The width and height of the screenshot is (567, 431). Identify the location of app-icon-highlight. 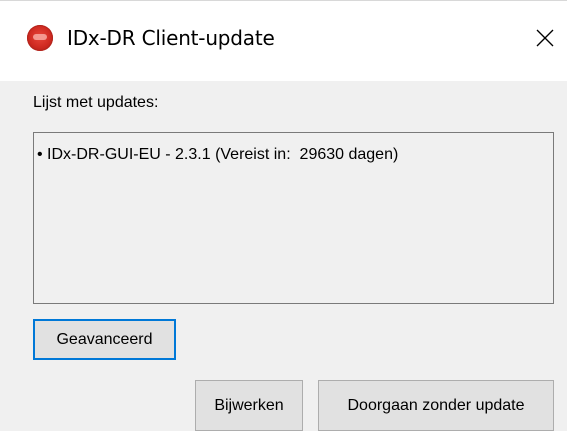
(40, 37).